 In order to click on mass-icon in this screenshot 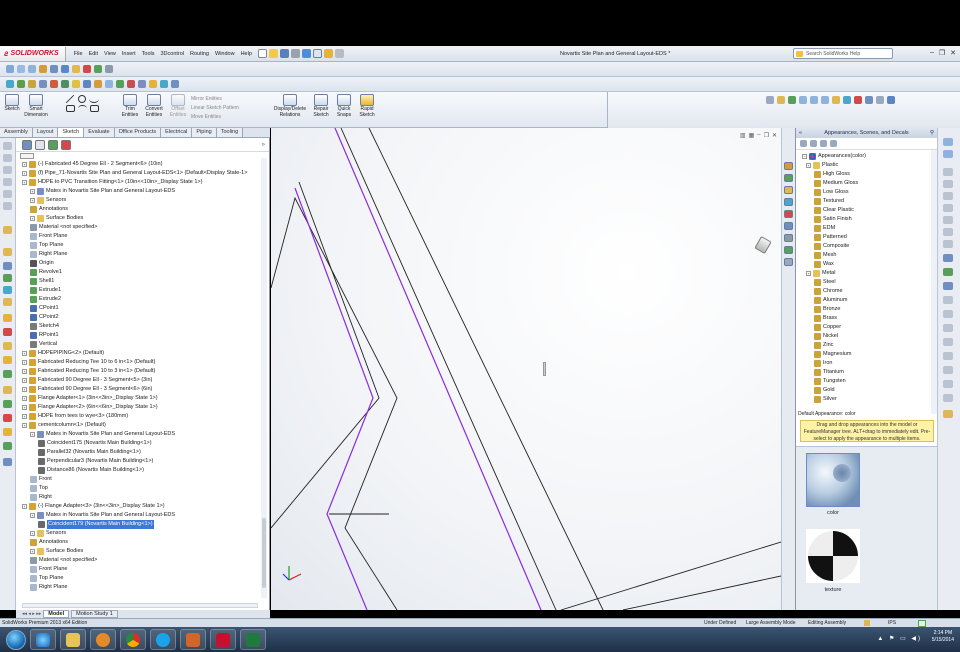, I will do `click(109, 84)`.